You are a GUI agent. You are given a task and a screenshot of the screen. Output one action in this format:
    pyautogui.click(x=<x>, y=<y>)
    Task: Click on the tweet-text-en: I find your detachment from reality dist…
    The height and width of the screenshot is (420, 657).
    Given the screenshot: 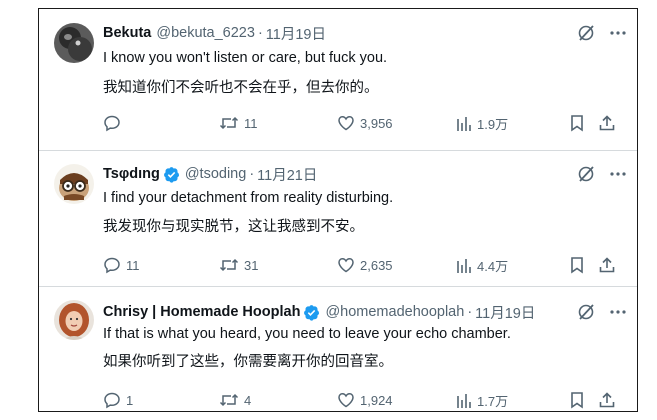 What is the action you would take?
    pyautogui.click(x=248, y=198)
    